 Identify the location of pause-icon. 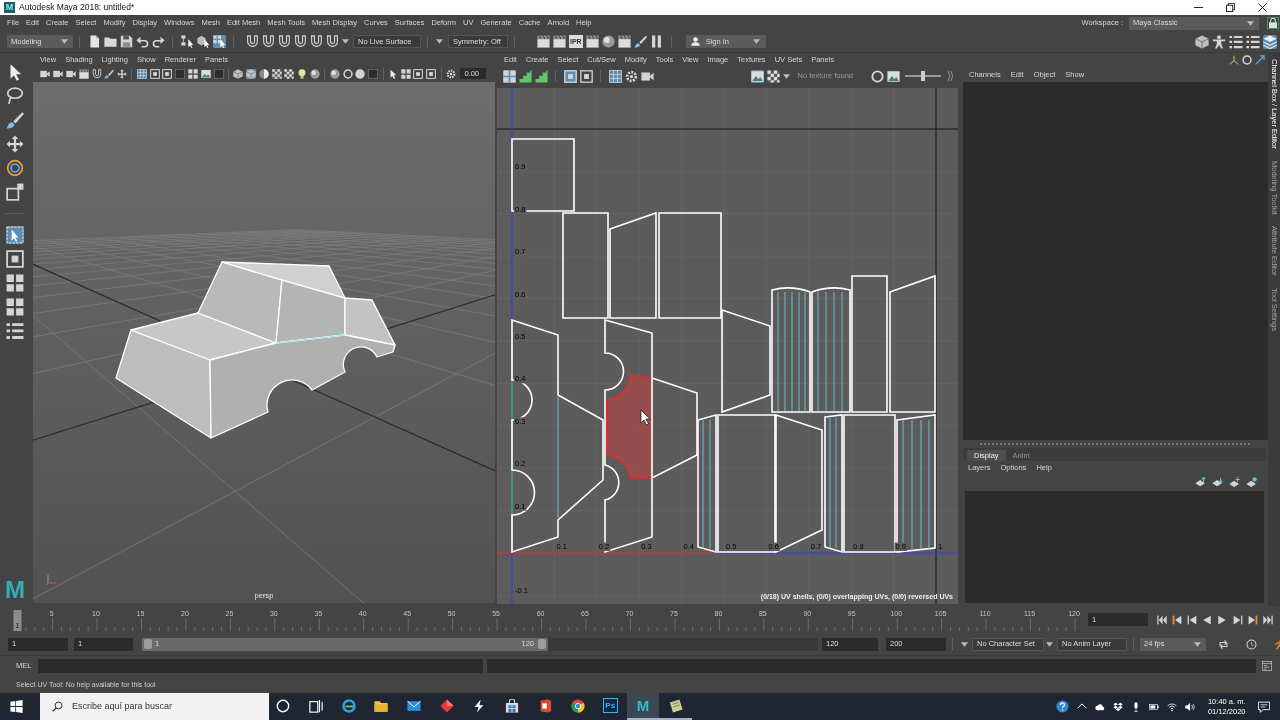
(657, 41).